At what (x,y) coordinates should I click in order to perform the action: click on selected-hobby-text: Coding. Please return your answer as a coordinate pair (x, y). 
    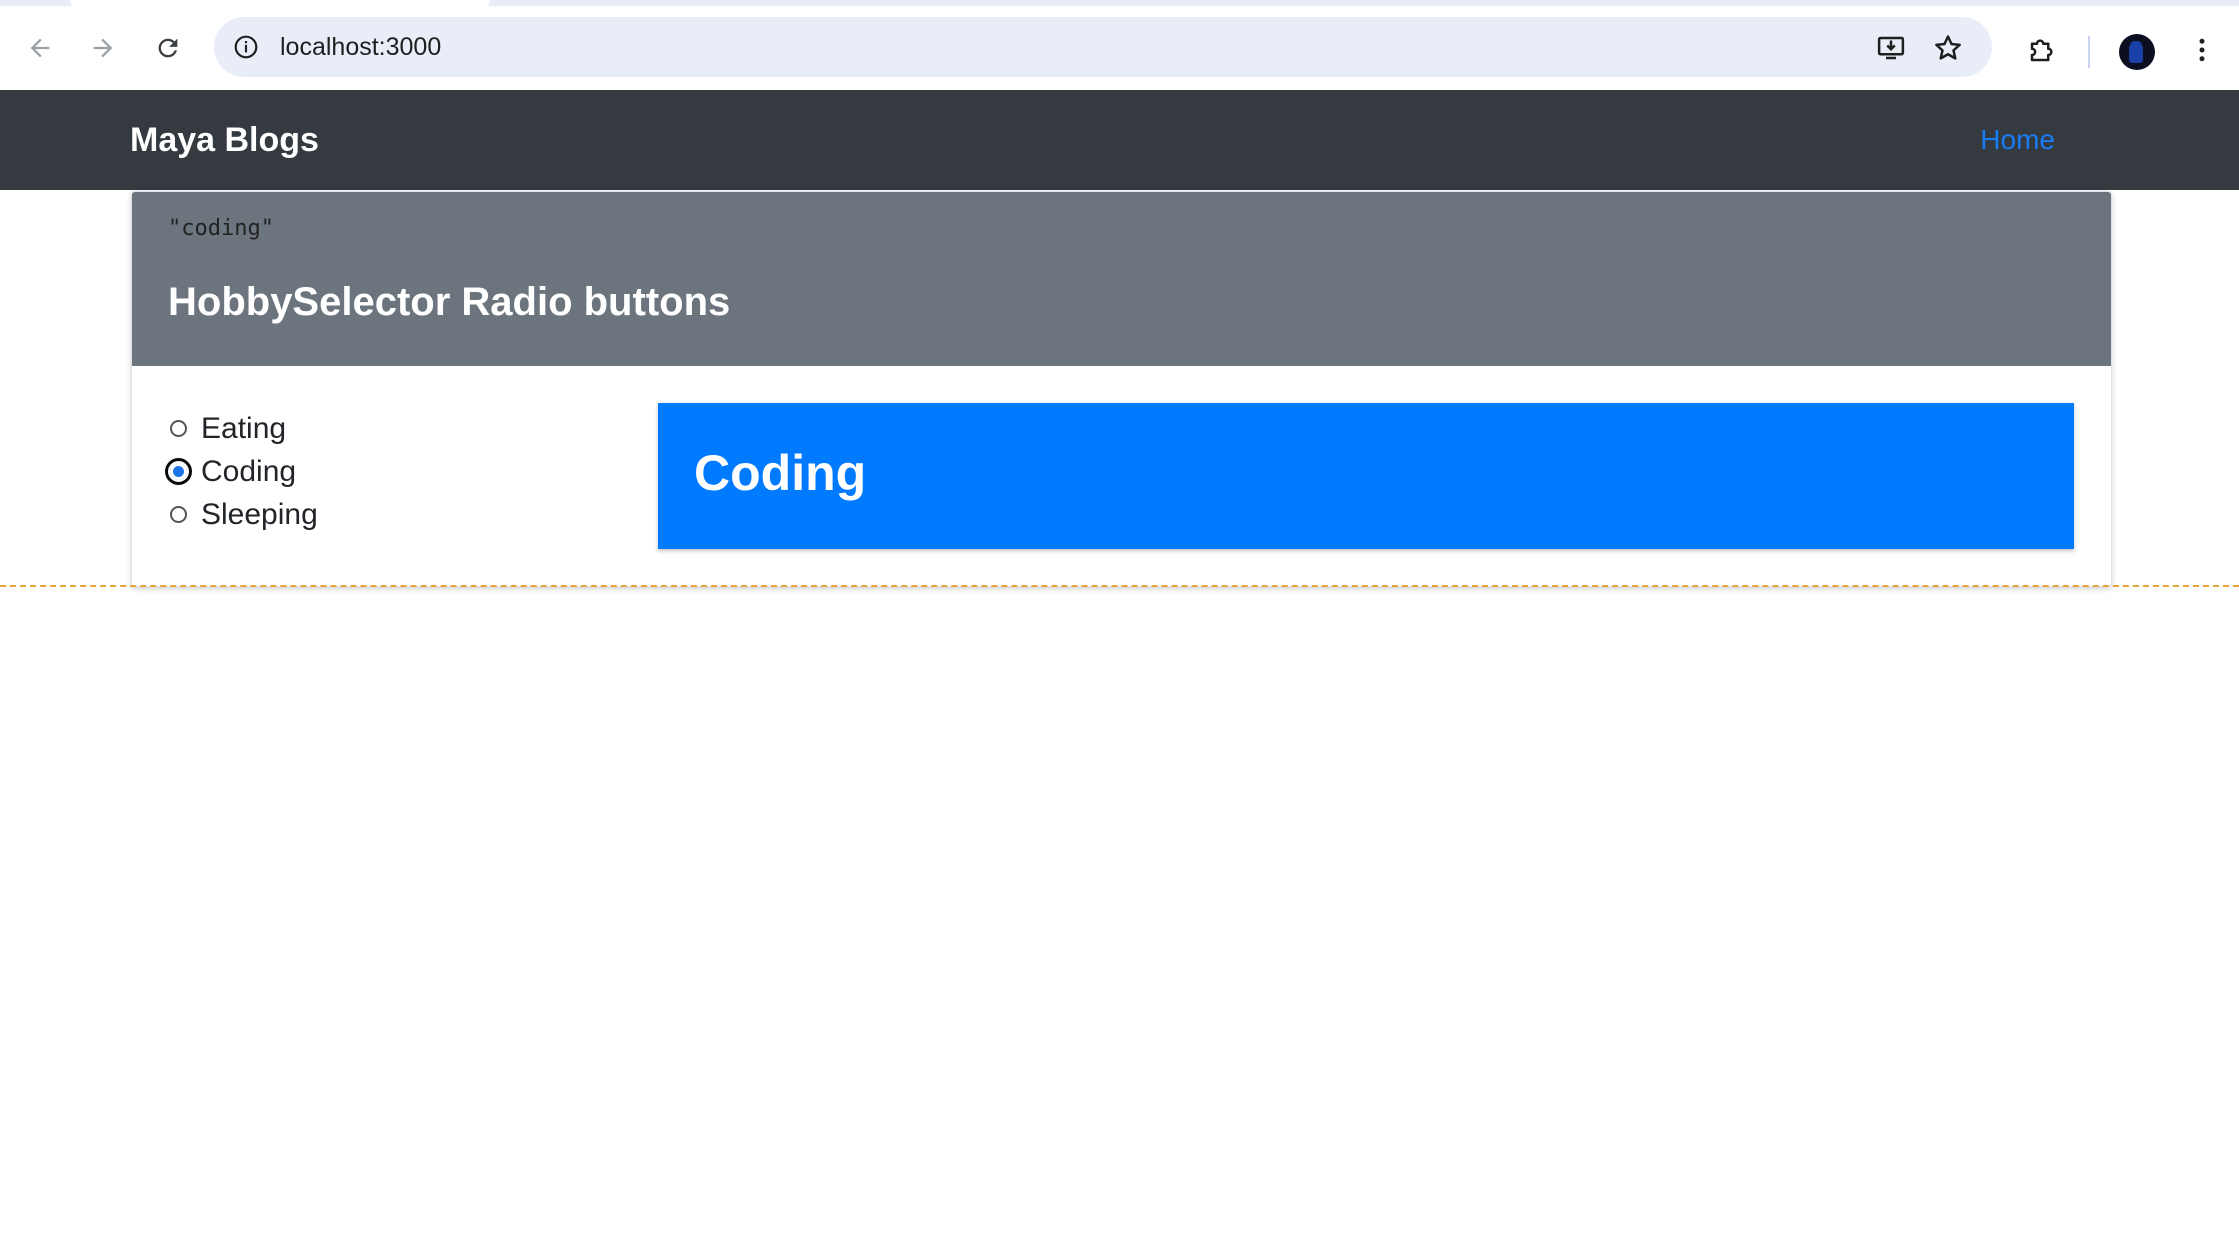
    Looking at the image, I should click on (780, 473).